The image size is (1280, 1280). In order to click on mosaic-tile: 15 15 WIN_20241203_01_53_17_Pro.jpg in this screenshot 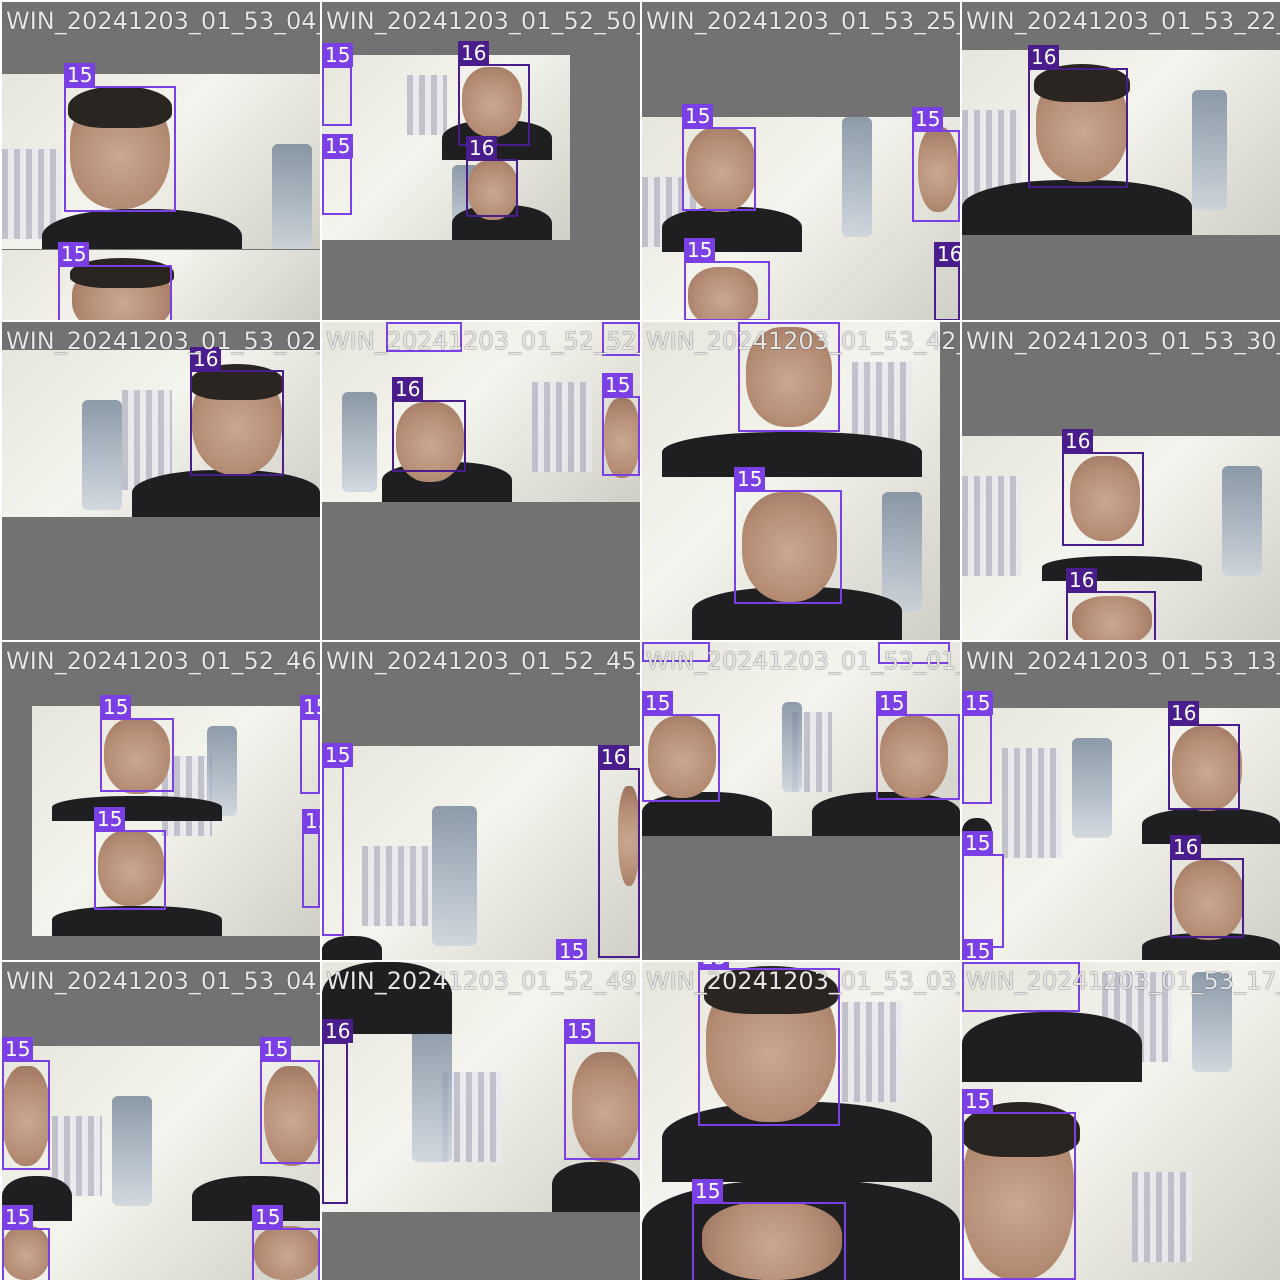, I will do `click(1121, 1121)`.